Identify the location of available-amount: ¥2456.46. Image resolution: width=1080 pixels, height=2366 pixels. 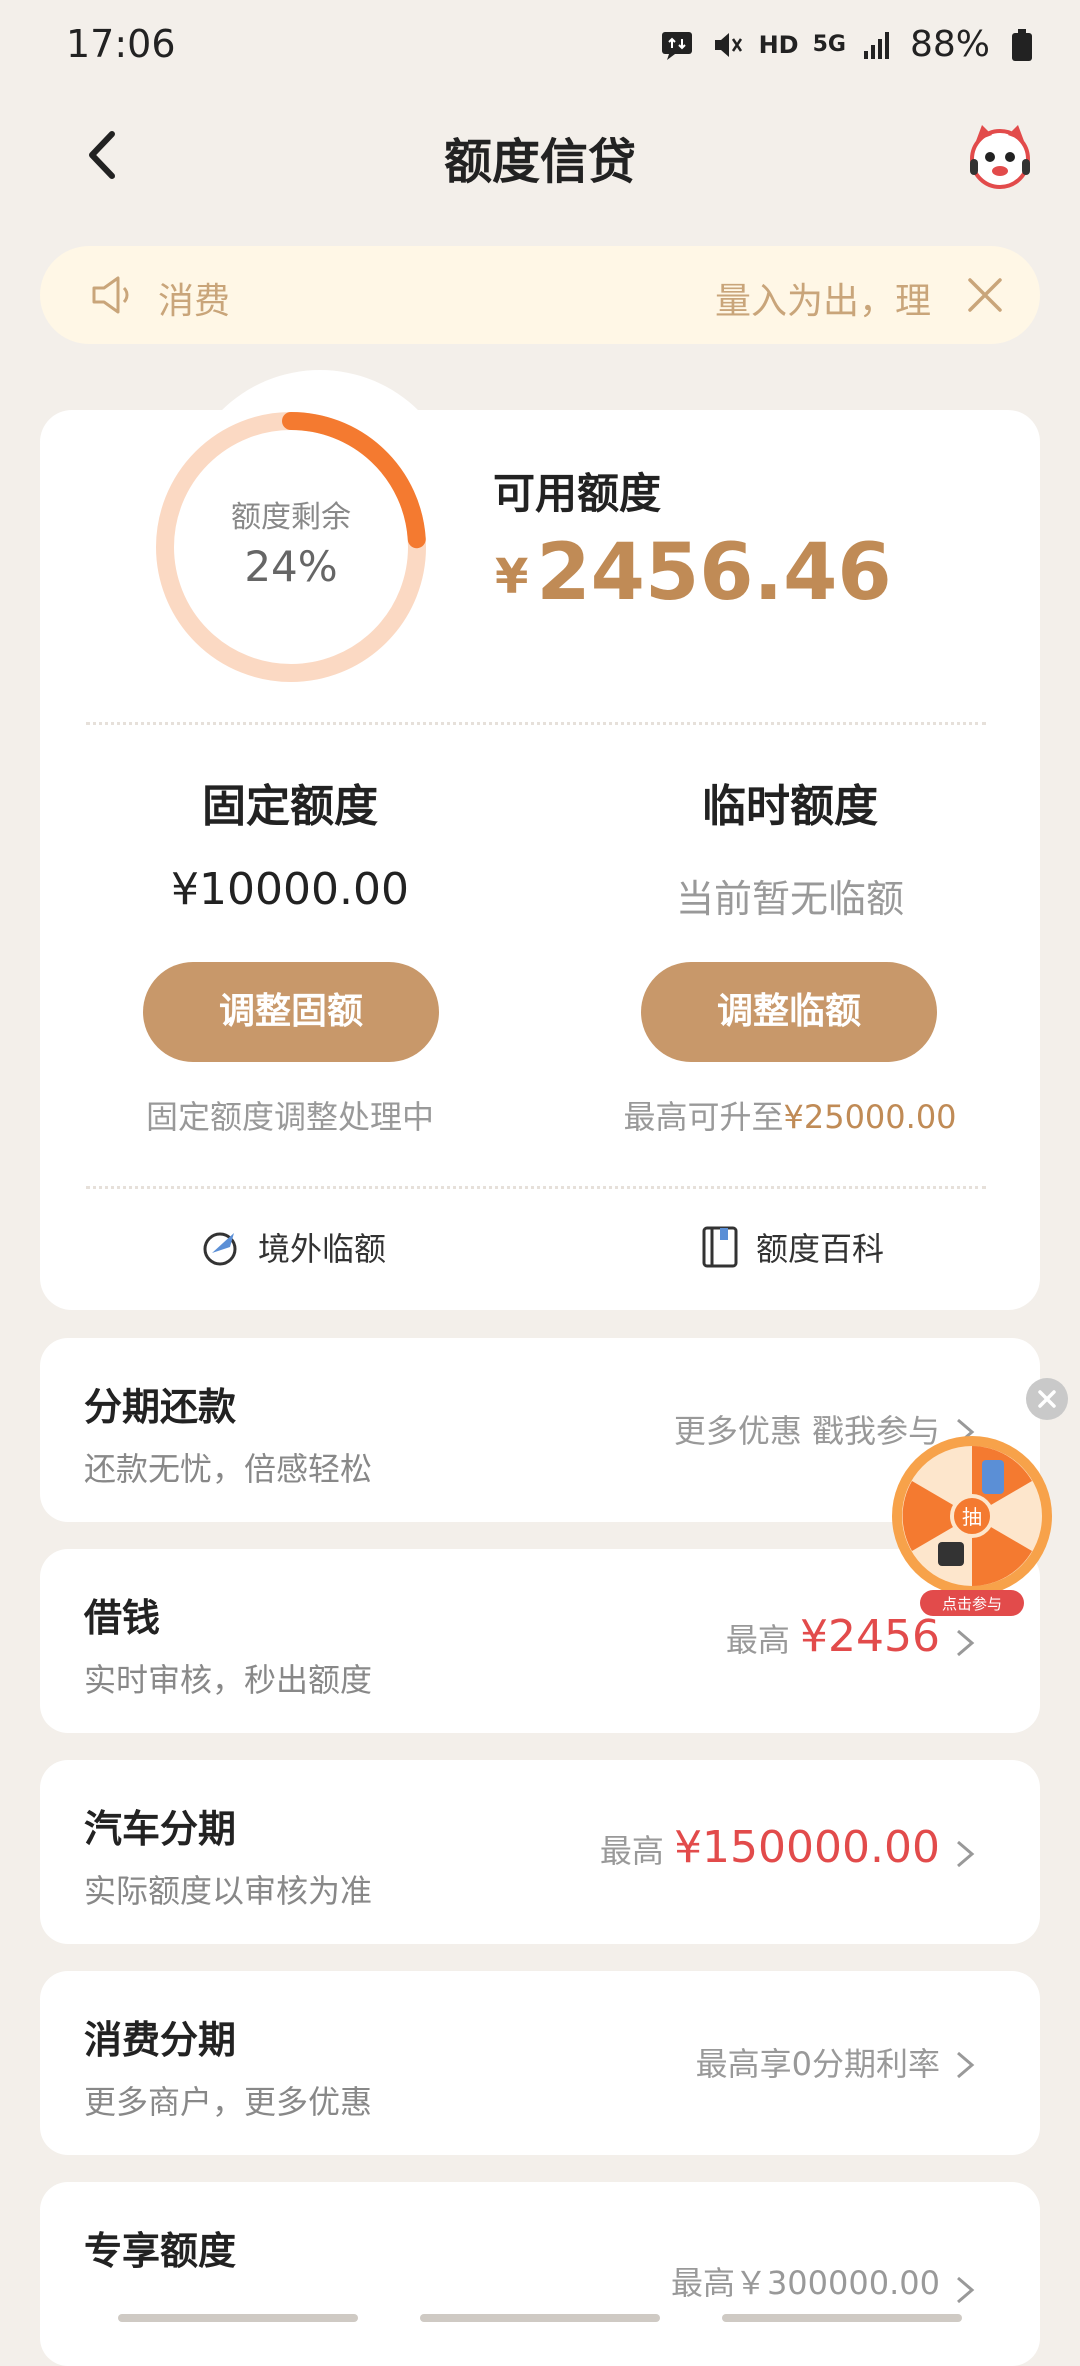
(693, 573).